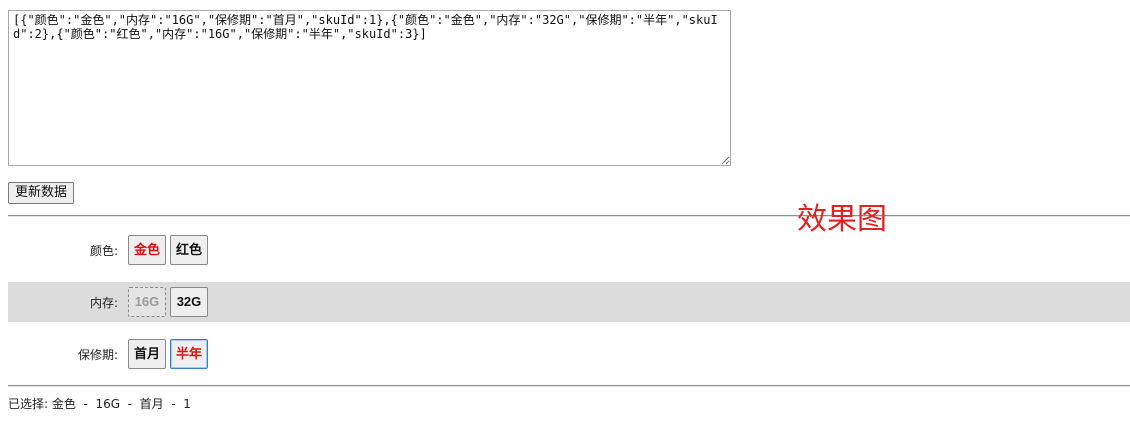 The height and width of the screenshot is (446, 1130). Describe the element at coordinates (147, 354) in the screenshot. I see `option-first-month: 首月` at that location.